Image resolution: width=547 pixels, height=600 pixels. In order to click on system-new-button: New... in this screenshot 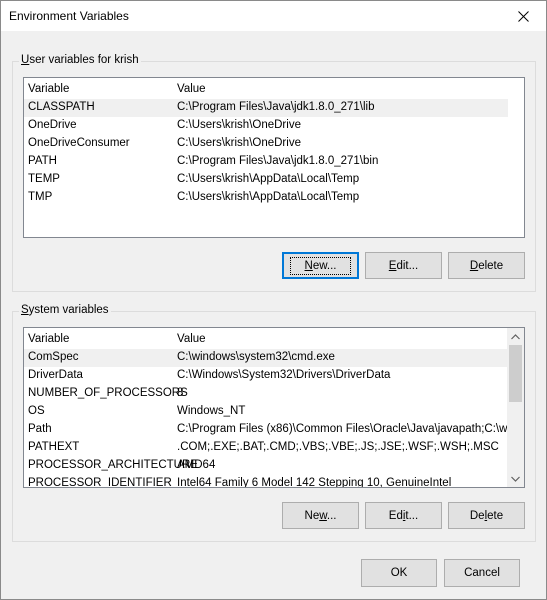, I will do `click(320, 515)`.